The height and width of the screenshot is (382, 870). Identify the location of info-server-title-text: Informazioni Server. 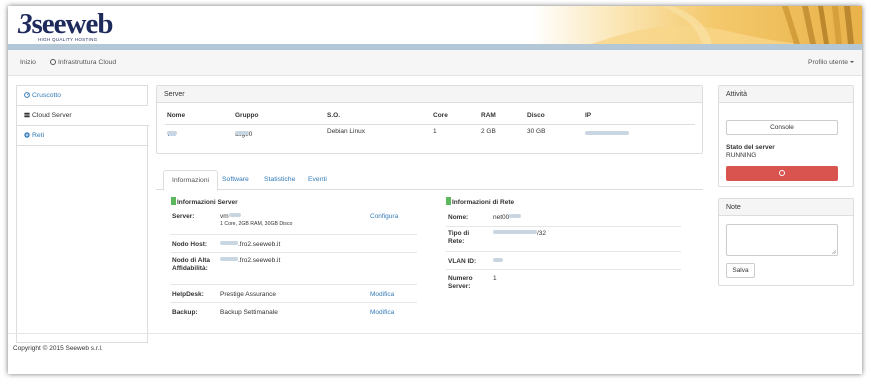
(207, 202).